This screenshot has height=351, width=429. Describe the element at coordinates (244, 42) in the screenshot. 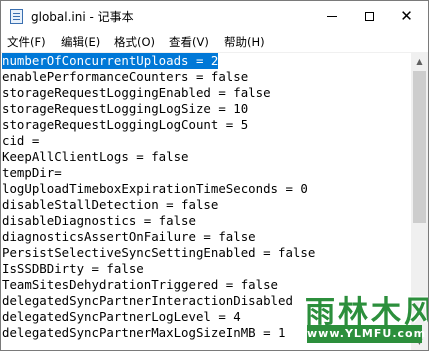

I see `menu-help: 帮助(H)` at that location.